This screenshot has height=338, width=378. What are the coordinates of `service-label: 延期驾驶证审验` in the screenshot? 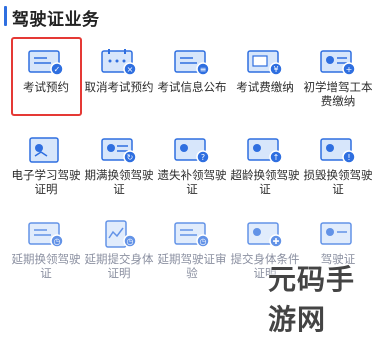 It's located at (192, 266).